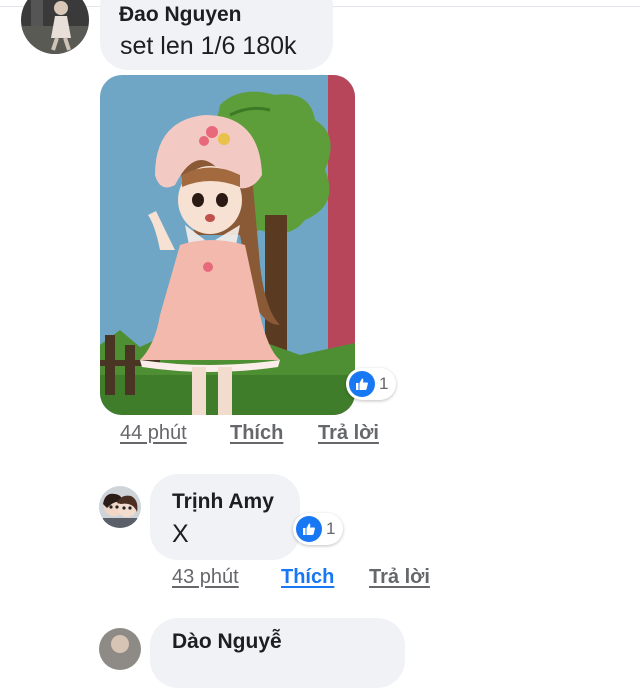  Describe the element at coordinates (227, 642) in the screenshot. I see `comment-author: Dào Nguyễ` at that location.